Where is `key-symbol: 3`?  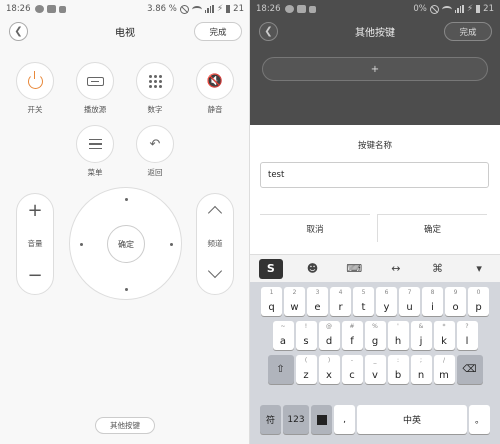 key-symbol: 3 is located at coordinates (317, 292).